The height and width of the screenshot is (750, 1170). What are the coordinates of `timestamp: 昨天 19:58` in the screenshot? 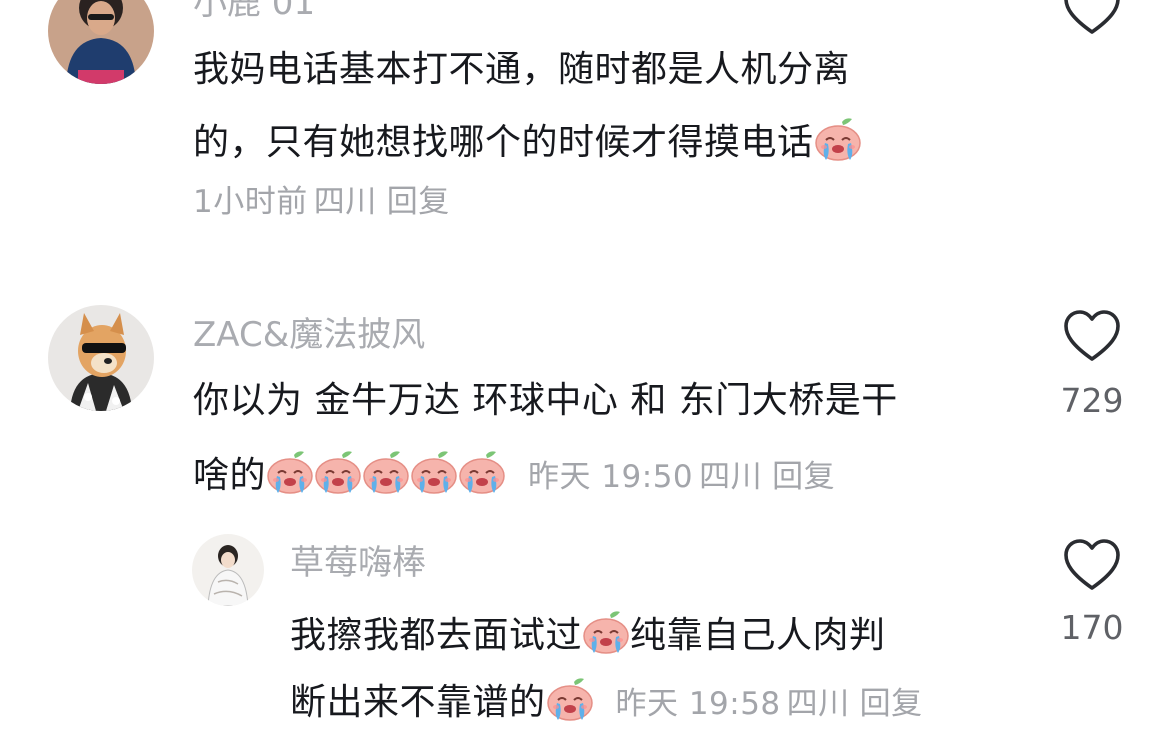 It's located at (698, 704).